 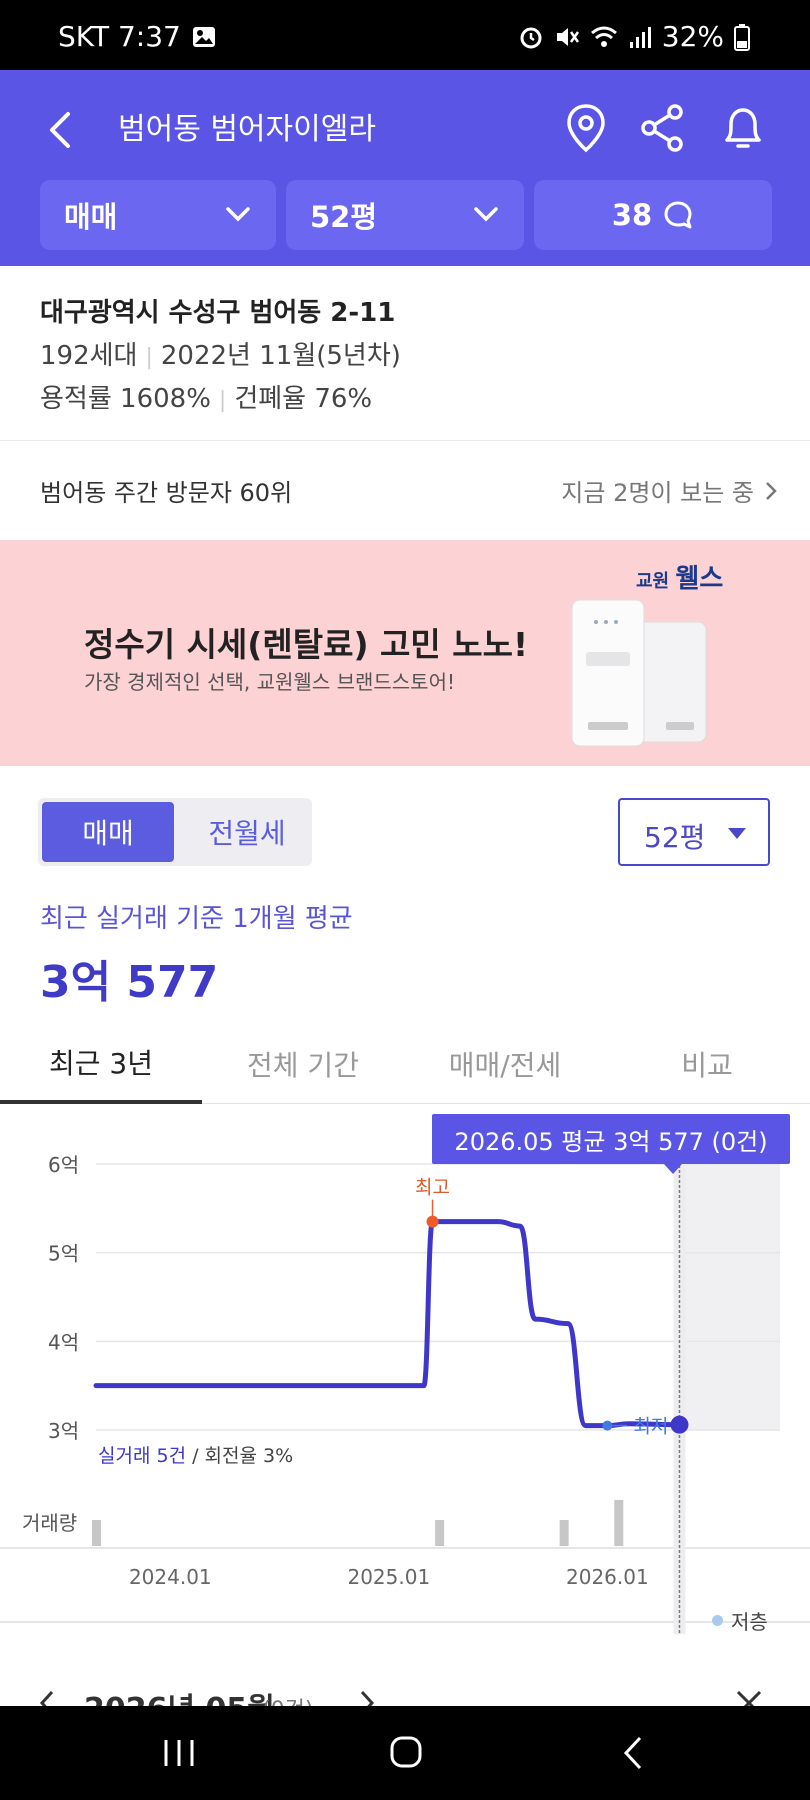 I want to click on high-label: 최고, so click(x=432, y=1188).